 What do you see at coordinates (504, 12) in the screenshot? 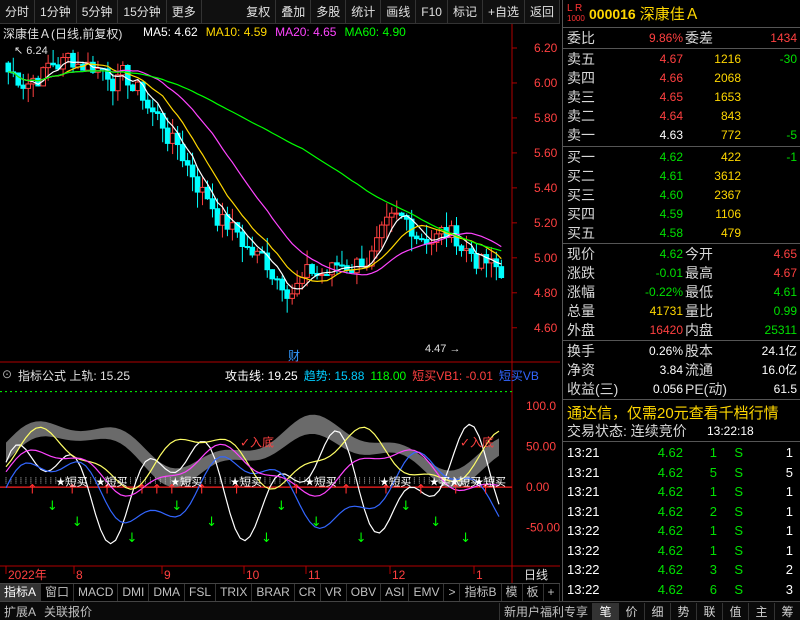
I see `toolbar-button-12: +自选` at bounding box center [504, 12].